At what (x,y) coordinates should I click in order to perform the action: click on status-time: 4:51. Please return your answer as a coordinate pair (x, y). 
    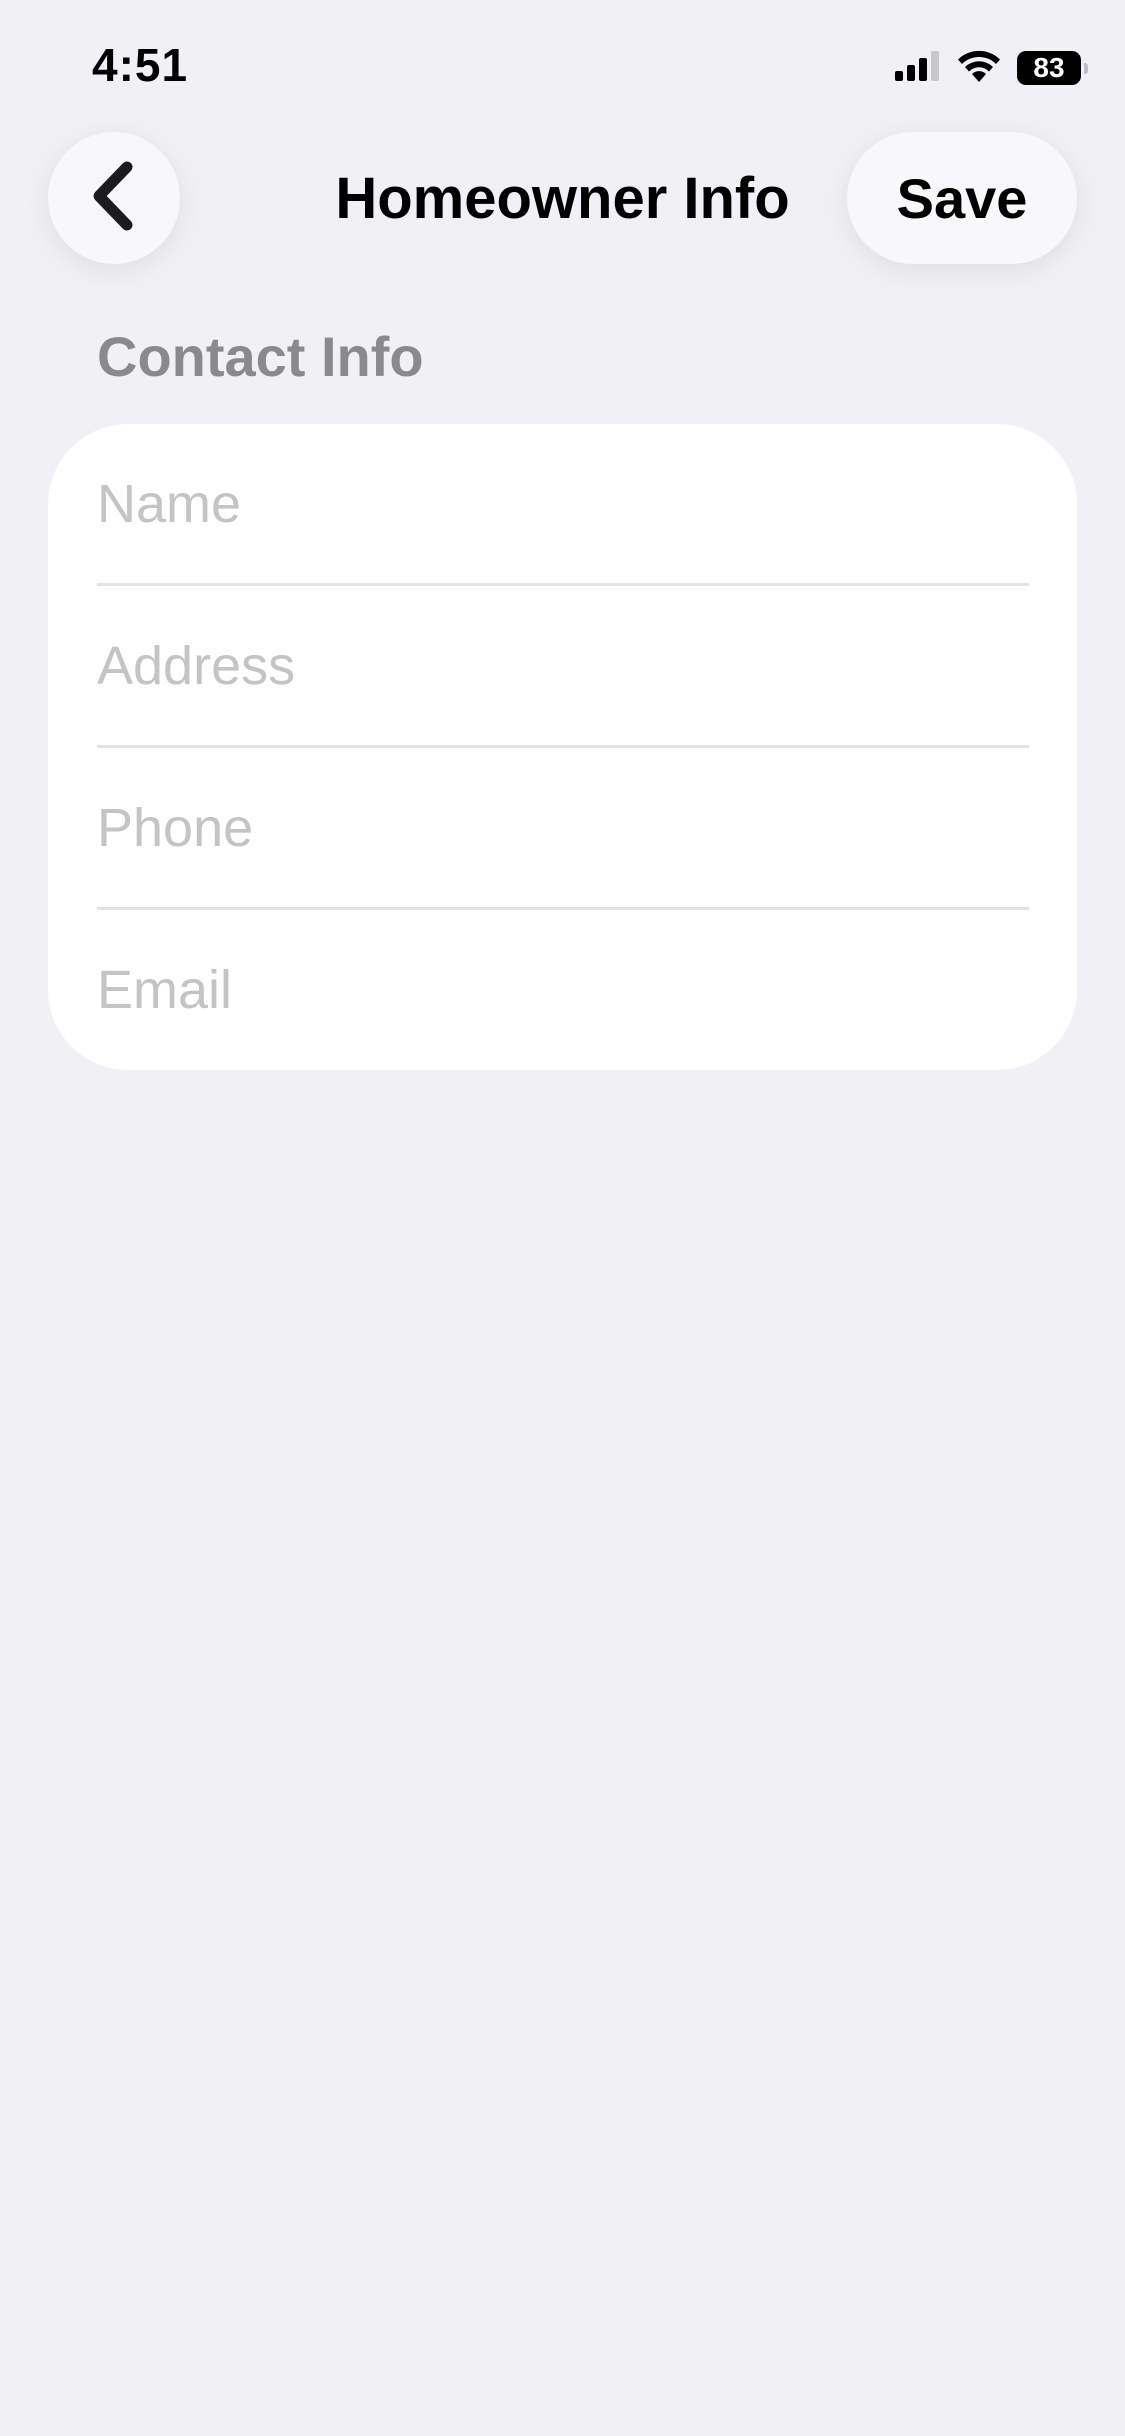
    Looking at the image, I should click on (140, 65).